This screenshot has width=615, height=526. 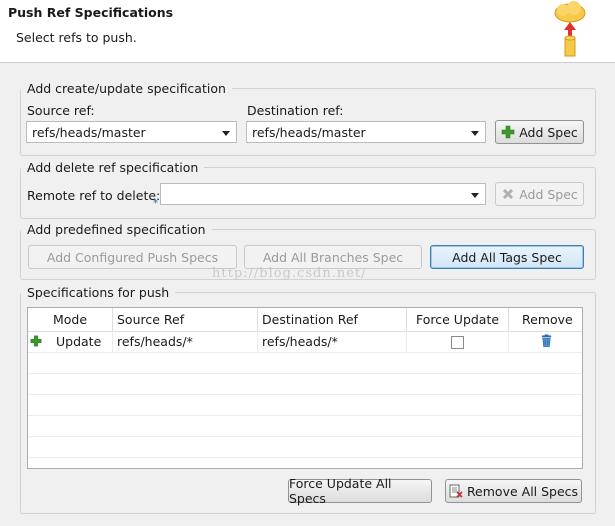 What do you see at coordinates (289, 273) in the screenshot?
I see `watermark-text: http://blog.csdn.net/` at bounding box center [289, 273].